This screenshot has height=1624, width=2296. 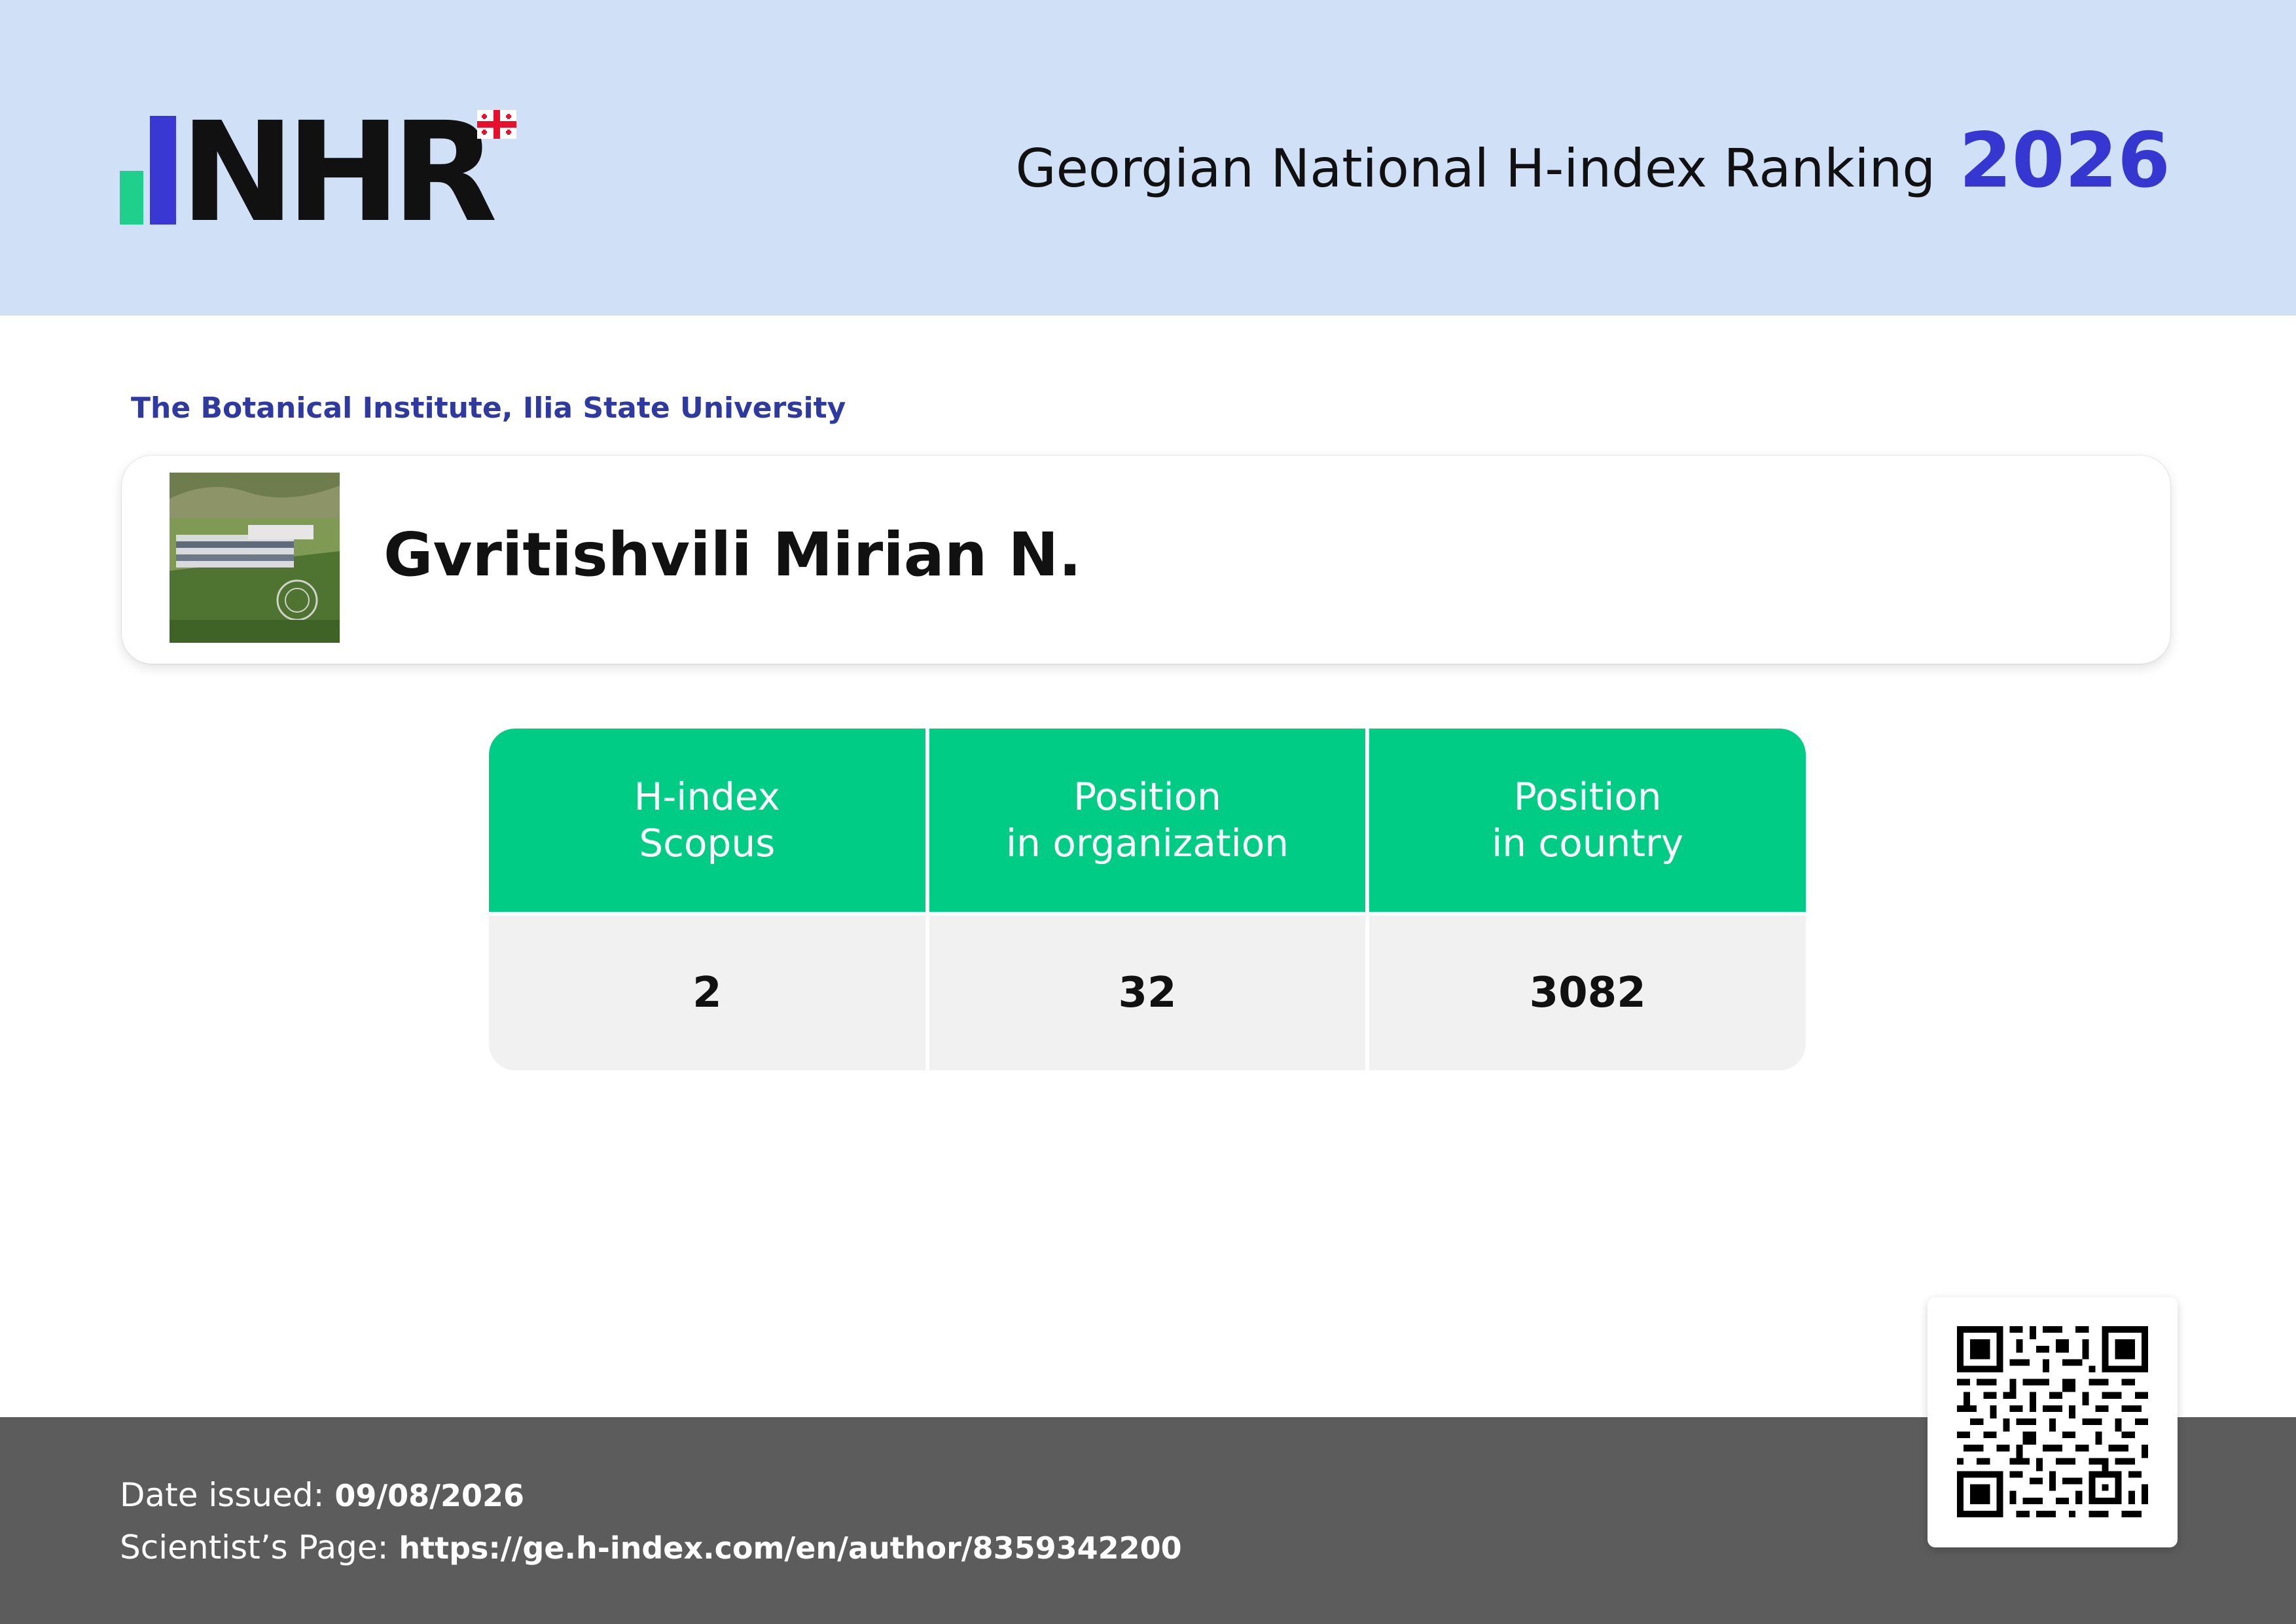 I want to click on date-issued: Date issued: 09/08/2026, so click(x=322, y=1495).